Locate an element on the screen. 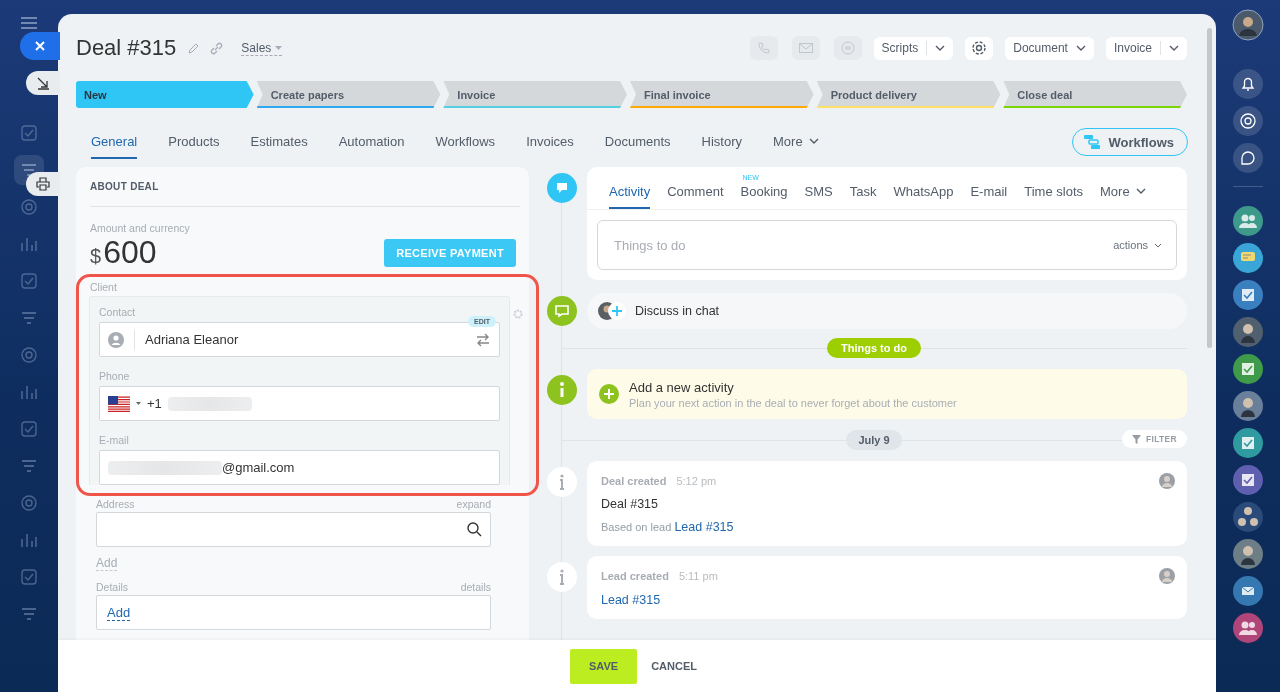 This screenshot has height=692, width=1280. details-field: Add is located at coordinates (293, 612).